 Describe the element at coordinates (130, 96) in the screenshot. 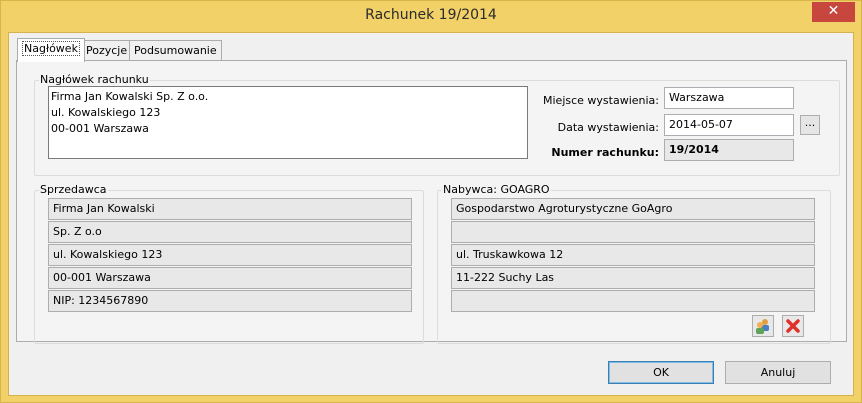

I see `issuer-line: Firma Jan Kowalski Sp. Z o.o.` at that location.